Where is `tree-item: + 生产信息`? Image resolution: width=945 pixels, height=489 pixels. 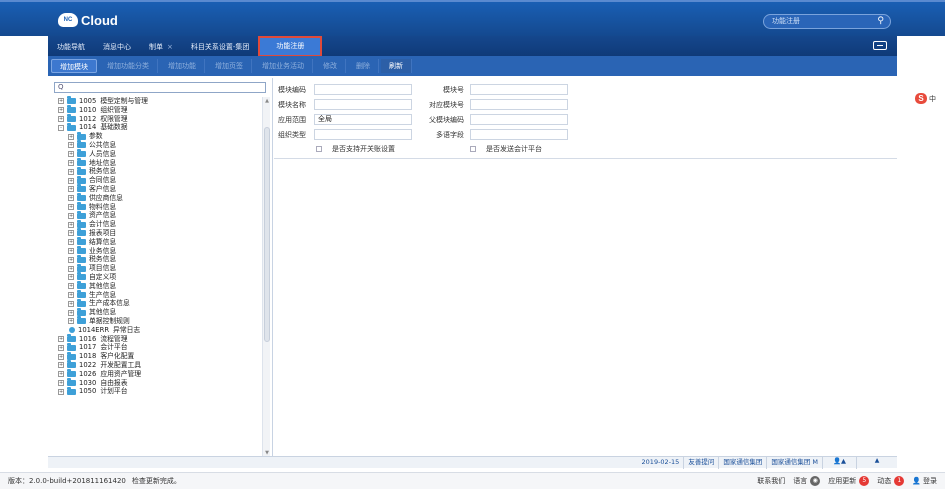 tree-item: + 生产信息 is located at coordinates (155, 294).